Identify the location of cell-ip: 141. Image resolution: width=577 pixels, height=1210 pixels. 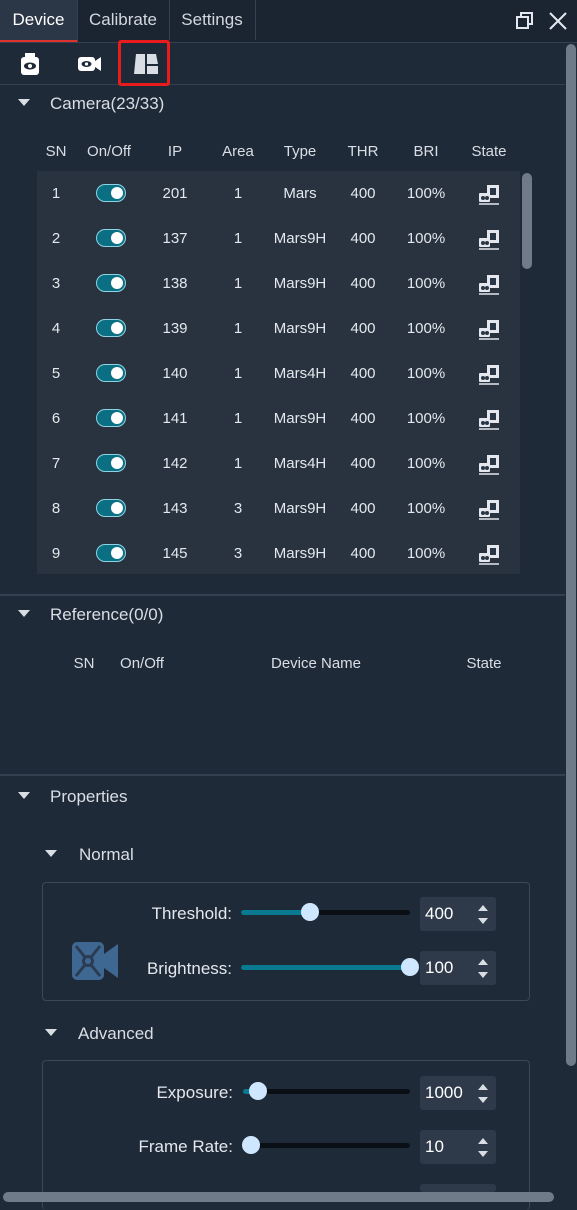
(175, 418).